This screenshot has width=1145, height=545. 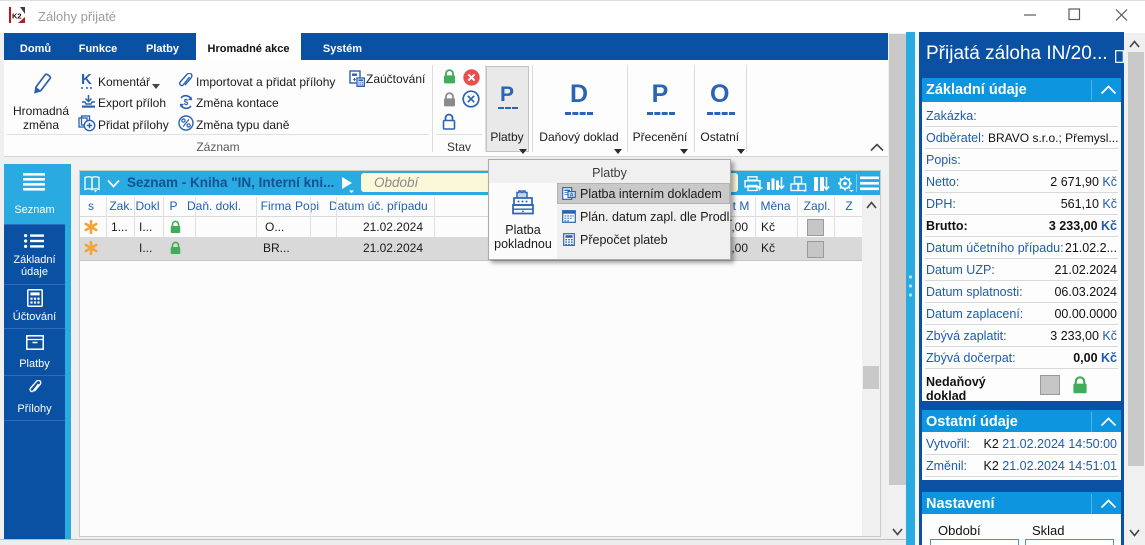 I want to click on svg-text: A, so click(x=572, y=195).